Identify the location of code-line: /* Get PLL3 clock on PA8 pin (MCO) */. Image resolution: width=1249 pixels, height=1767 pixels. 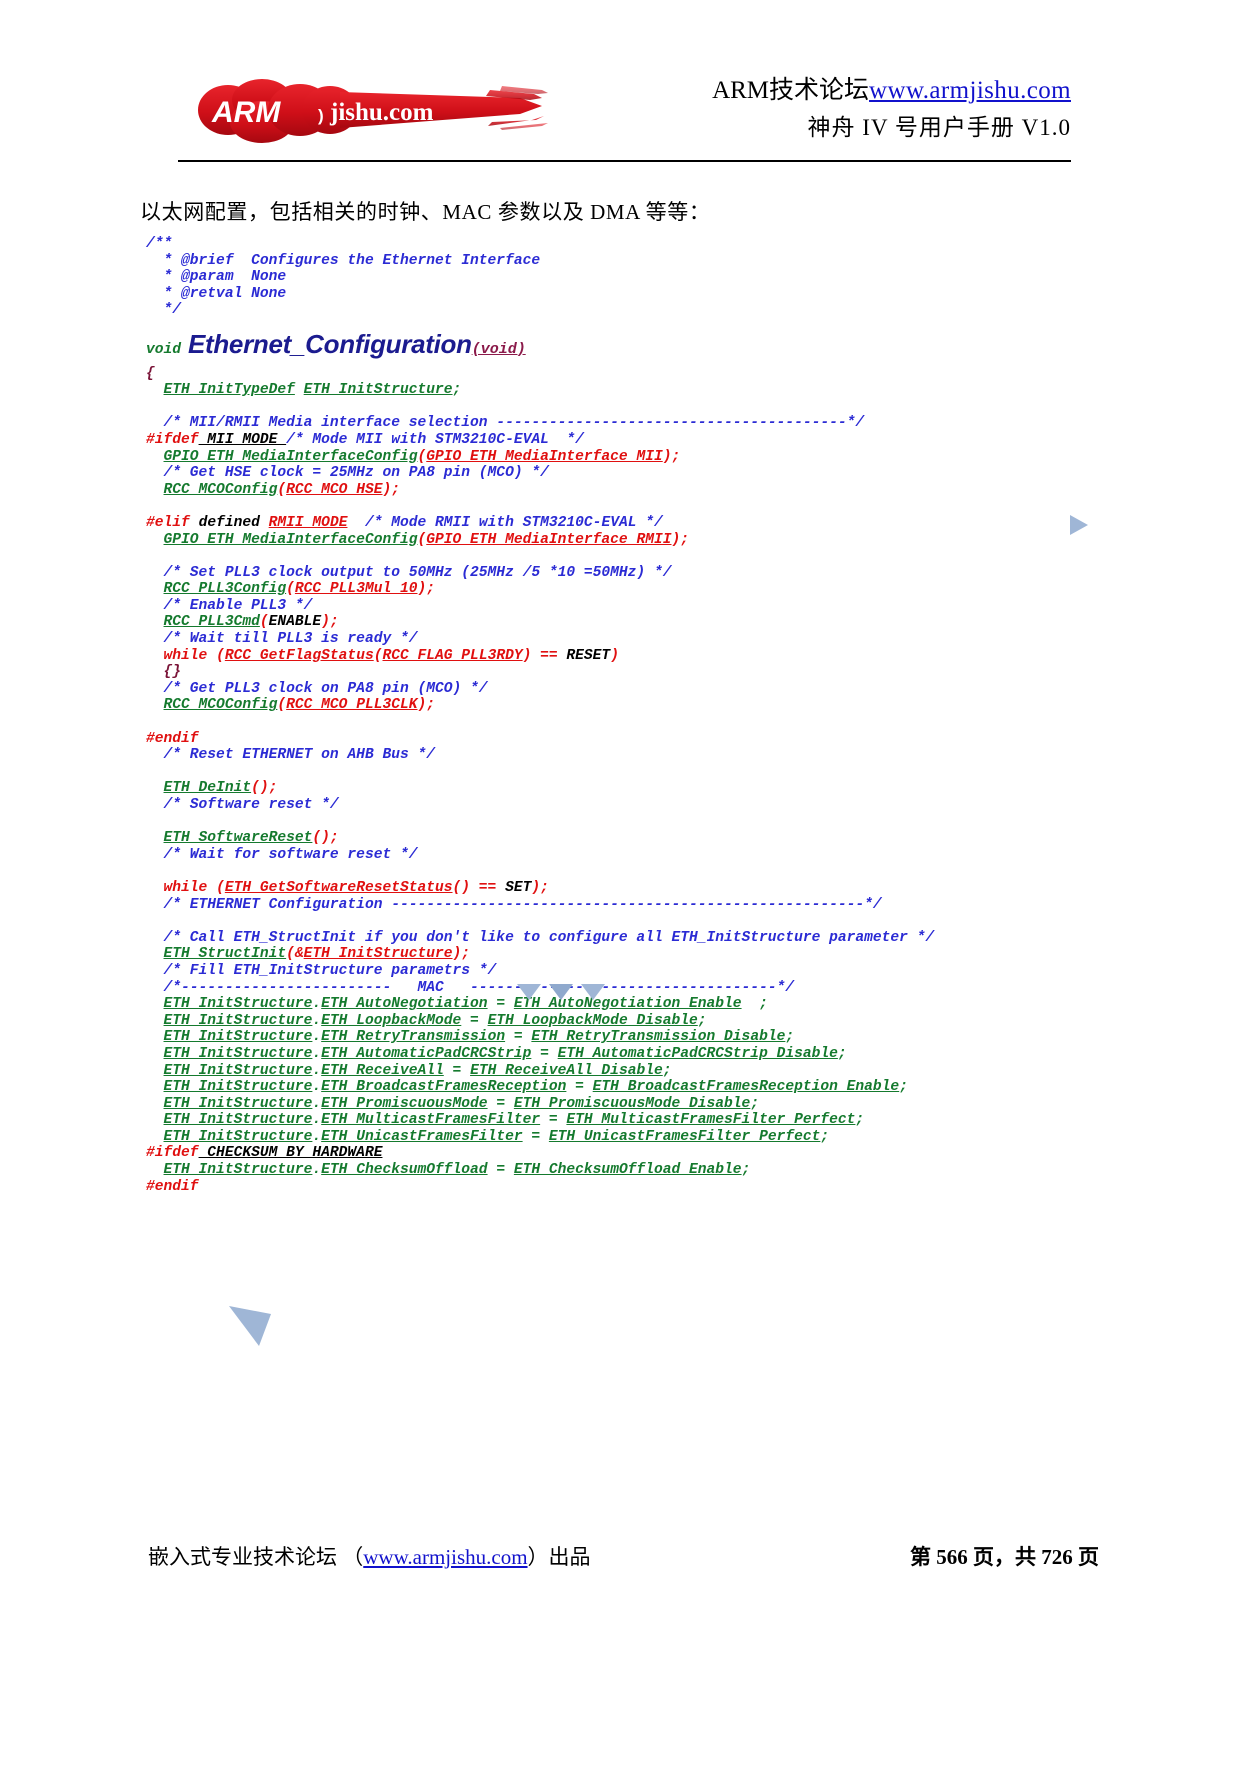
(317, 688).